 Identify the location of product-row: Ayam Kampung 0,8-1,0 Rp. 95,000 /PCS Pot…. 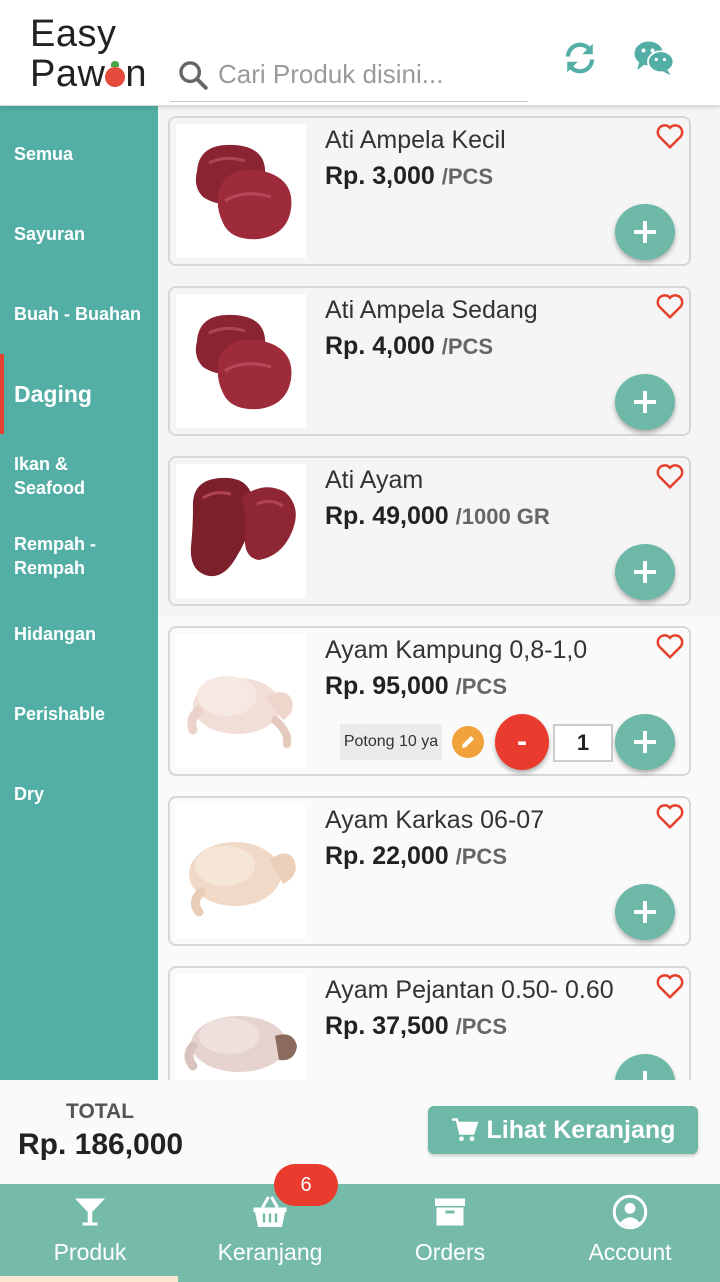
(439, 701).